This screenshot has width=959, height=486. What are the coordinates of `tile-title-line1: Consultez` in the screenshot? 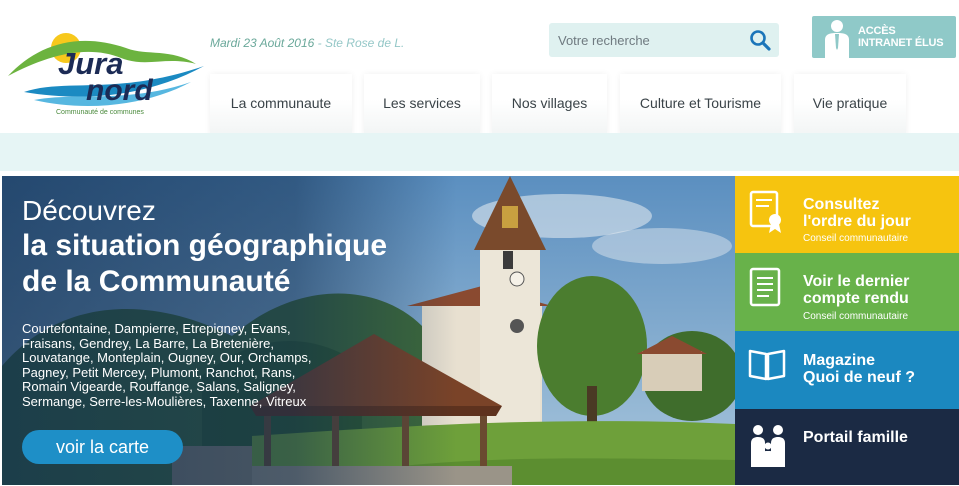 It's located at (841, 204).